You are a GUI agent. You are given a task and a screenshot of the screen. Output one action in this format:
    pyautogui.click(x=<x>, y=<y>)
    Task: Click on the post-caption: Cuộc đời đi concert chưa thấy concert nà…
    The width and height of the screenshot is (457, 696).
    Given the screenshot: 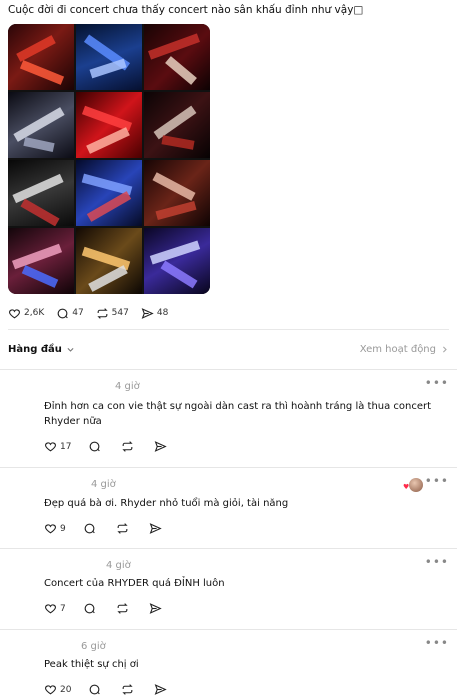 What is the action you would take?
    pyautogui.click(x=186, y=10)
    